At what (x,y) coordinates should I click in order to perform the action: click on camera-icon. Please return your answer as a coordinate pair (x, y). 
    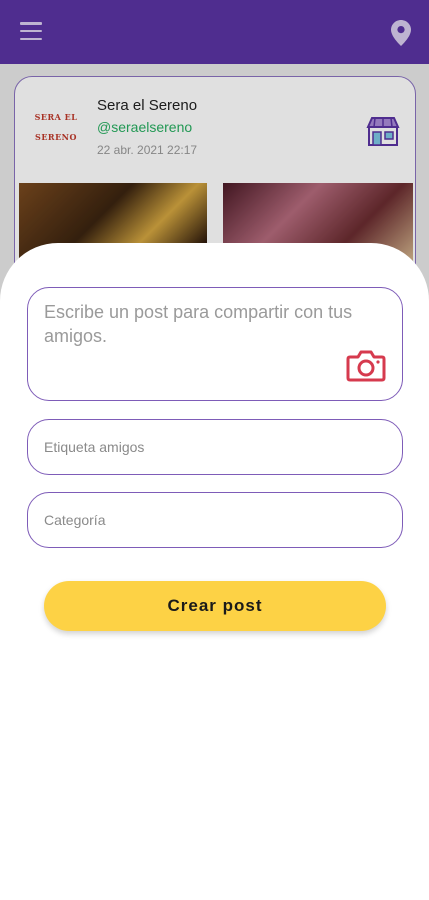
    Looking at the image, I should click on (366, 365).